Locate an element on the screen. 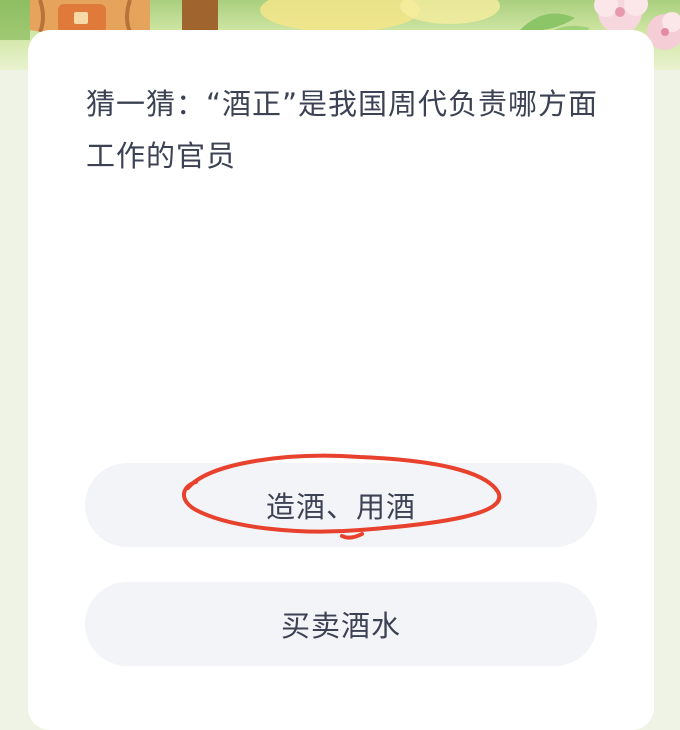  question-text: 猜一猜：“酒正”是我国周代负责哪方面工作的官员 is located at coordinates (342, 130).